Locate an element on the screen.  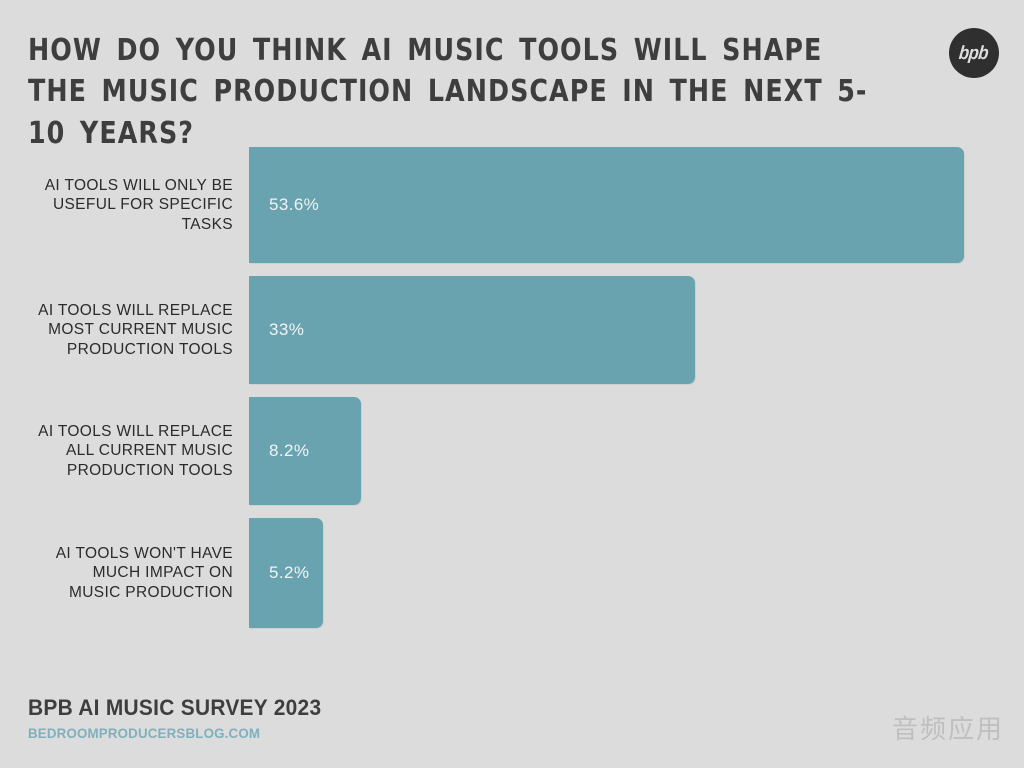
bar-label-line: music production is located at coordinates (150, 592).